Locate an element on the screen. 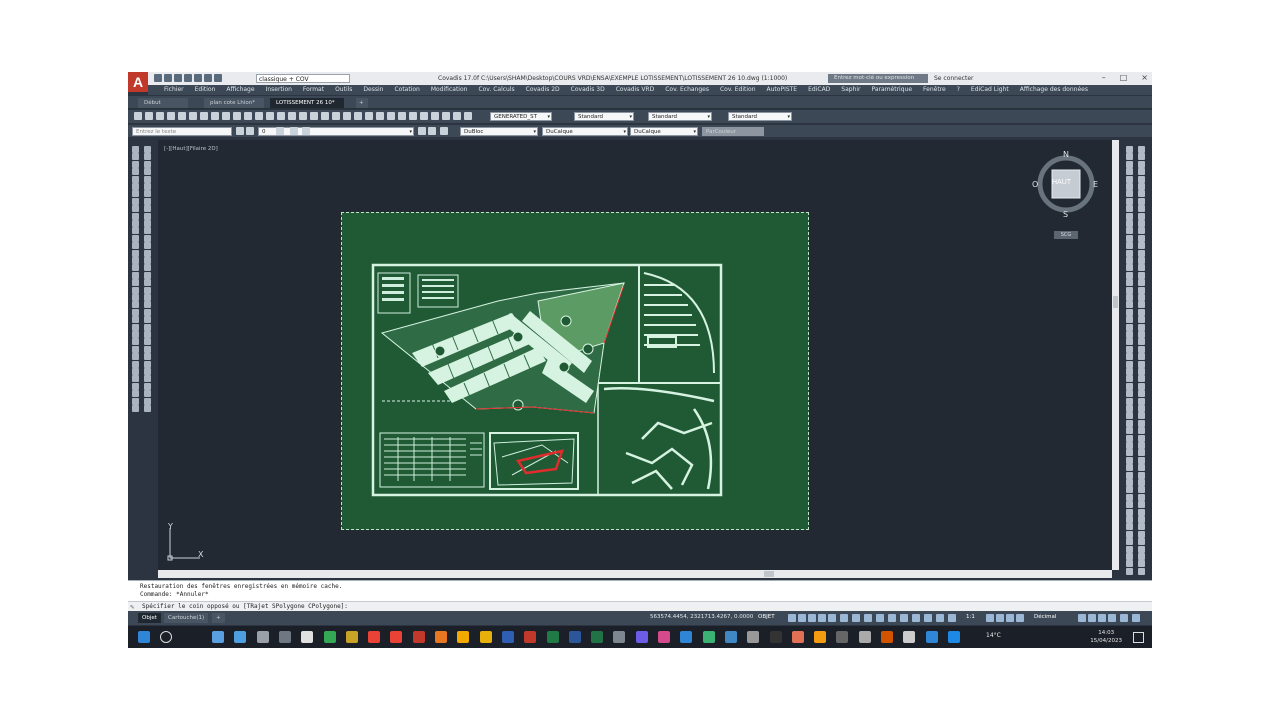 The height and width of the screenshot is (720, 1280). dim-style-select: Standard ▾ is located at coordinates (604, 116).